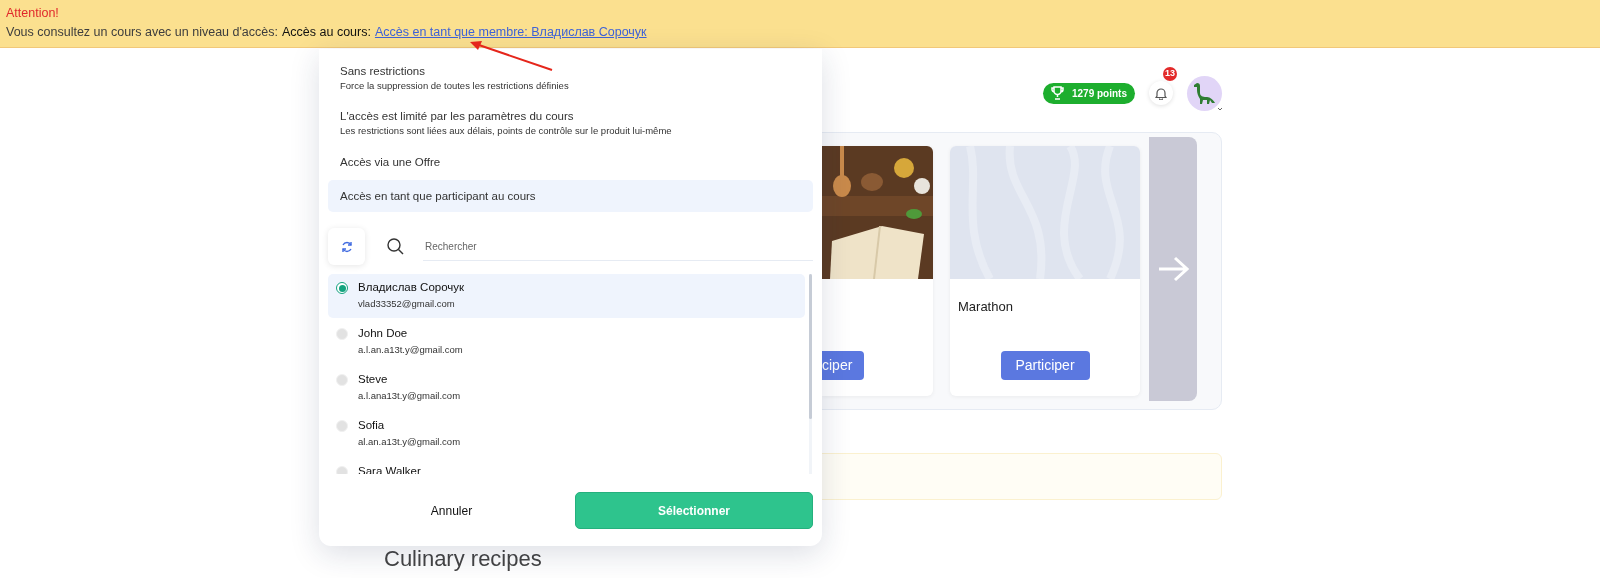  I want to click on access-link: Accès en tant que membre: Владислав Сорочук, so click(510, 32).